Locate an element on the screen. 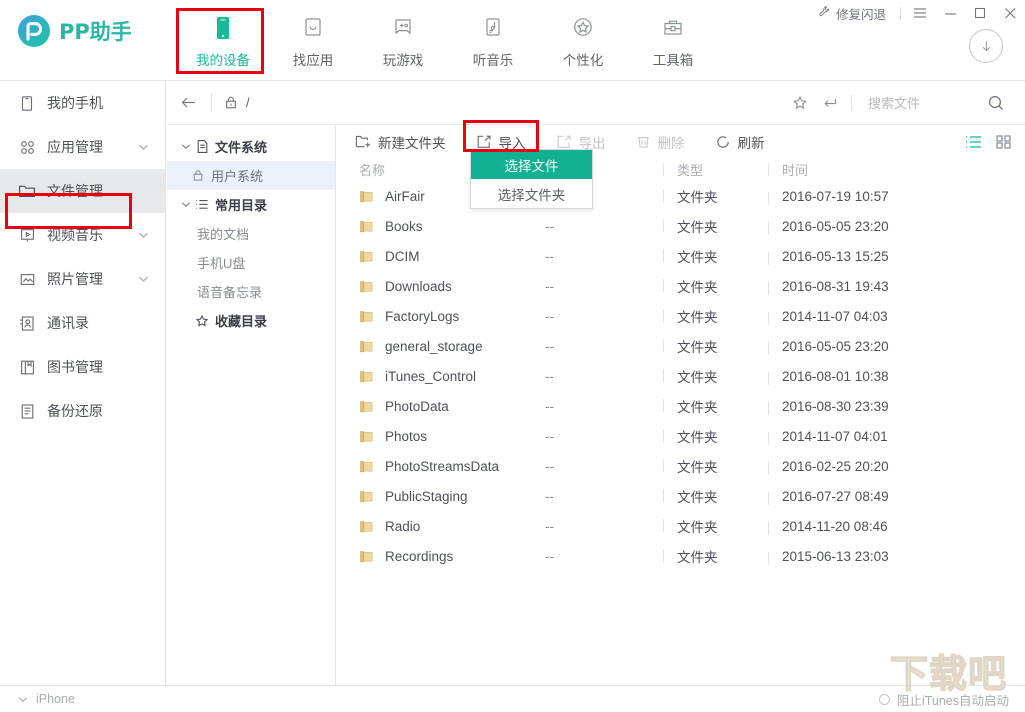 This screenshot has width=1025, height=712. delete-button: 删除 is located at coordinates (660, 141).